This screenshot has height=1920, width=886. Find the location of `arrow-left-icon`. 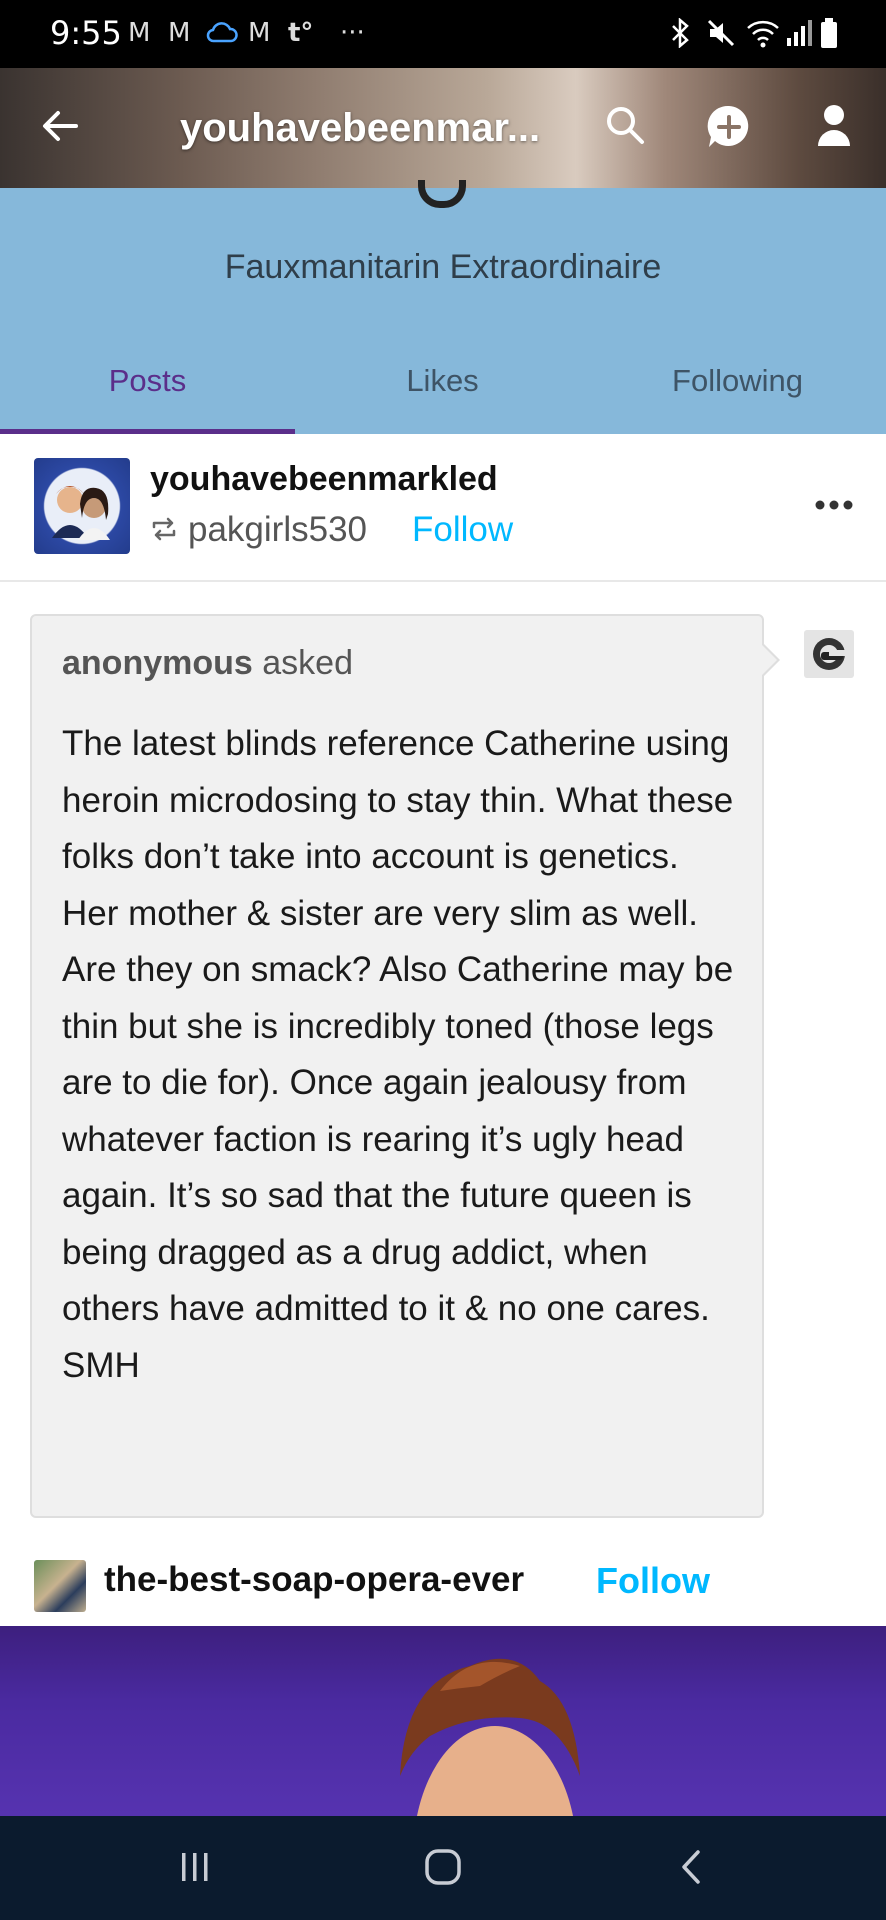

arrow-left-icon is located at coordinates (60, 128).